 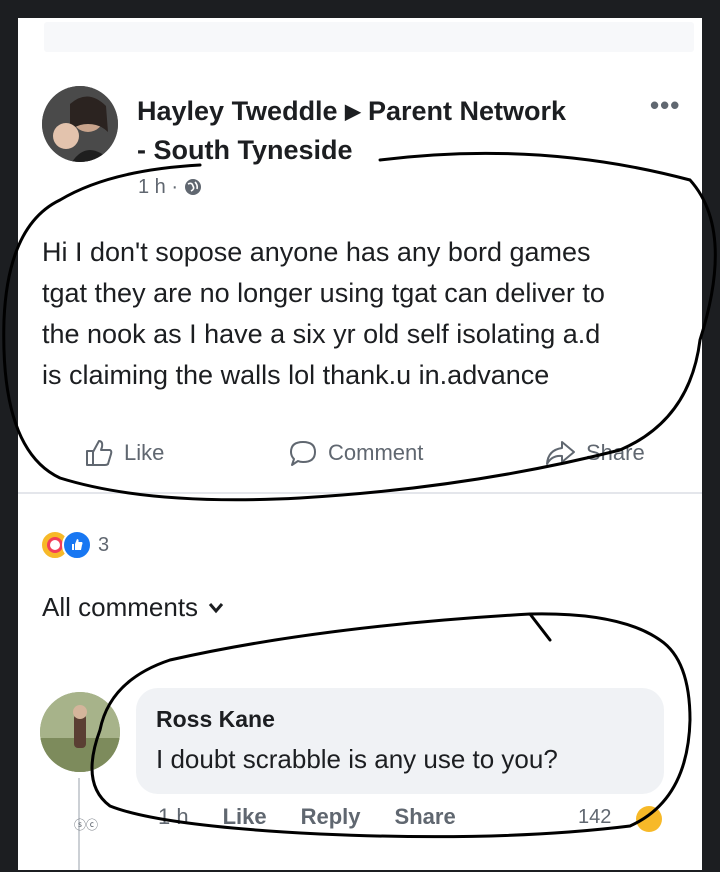 What do you see at coordinates (104, 544) in the screenshot?
I see `reaction-count: 3` at bounding box center [104, 544].